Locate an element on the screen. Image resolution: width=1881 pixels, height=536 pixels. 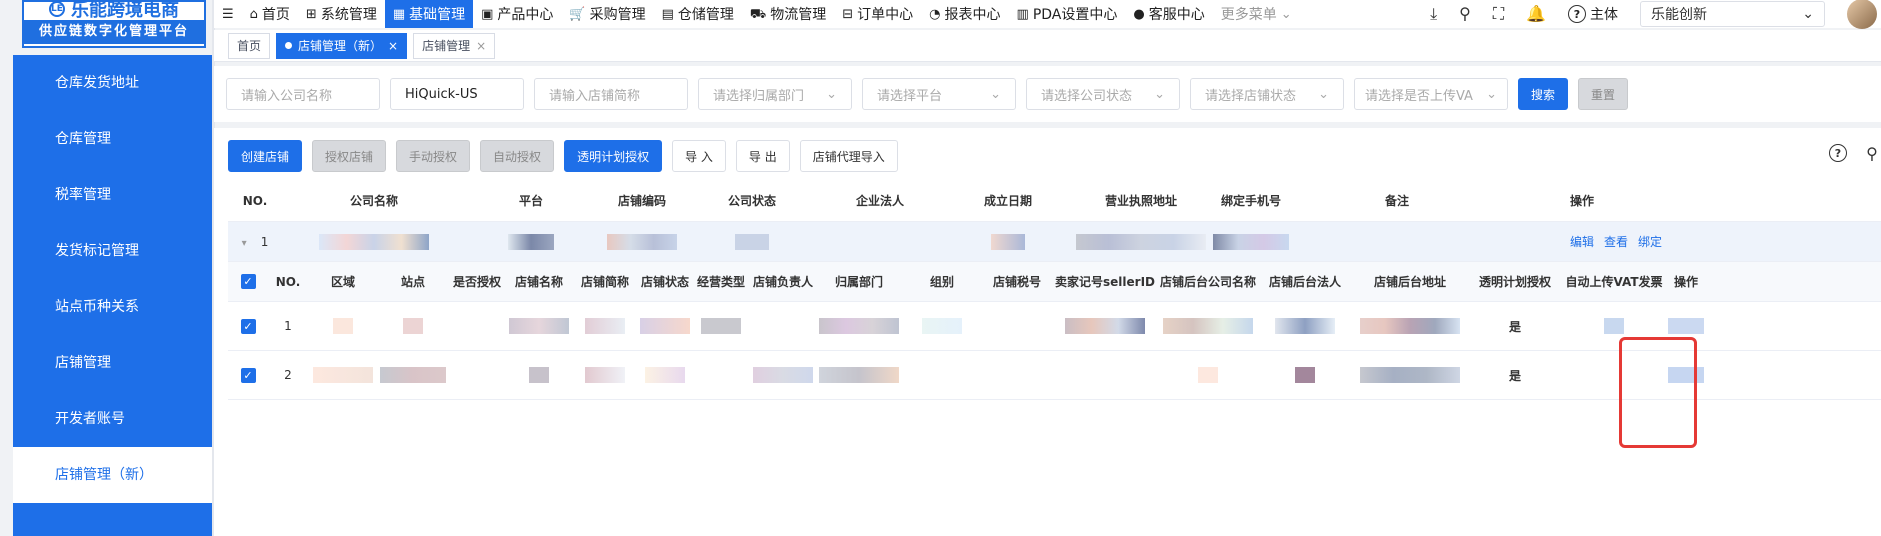
sidebar-item-shop: 店铺管理 is located at coordinates (113, 363).